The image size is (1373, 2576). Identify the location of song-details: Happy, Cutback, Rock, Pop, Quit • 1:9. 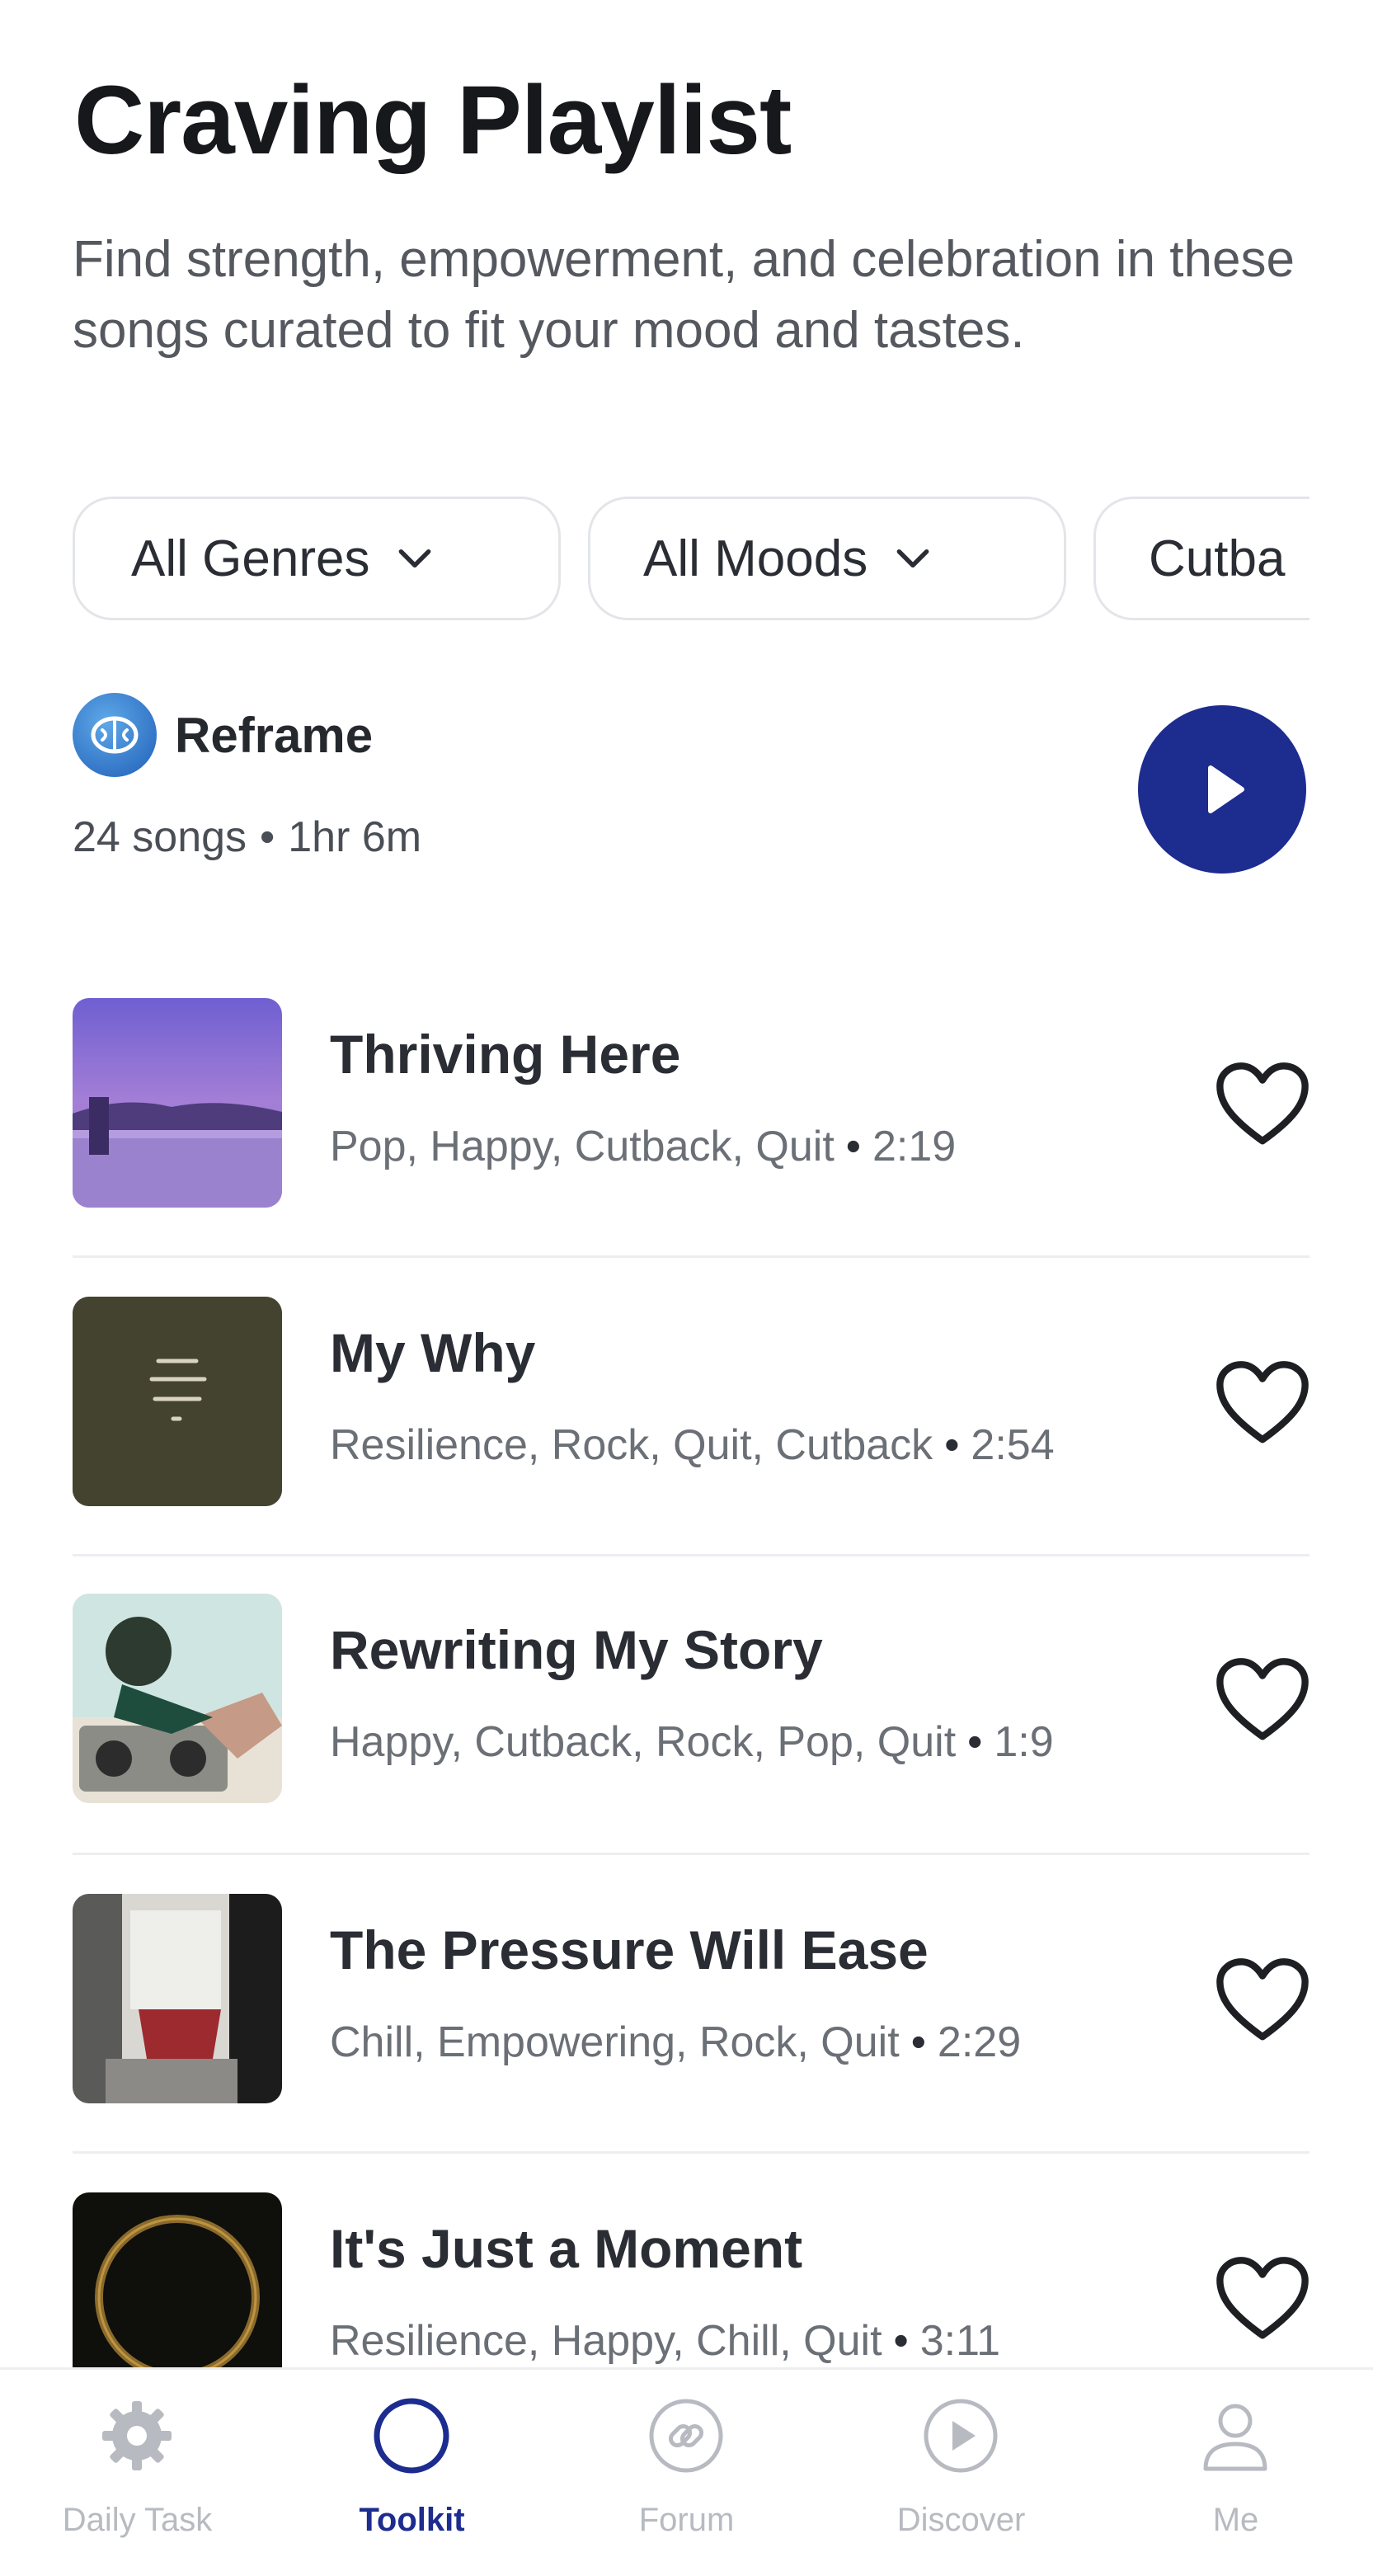
(692, 1742).